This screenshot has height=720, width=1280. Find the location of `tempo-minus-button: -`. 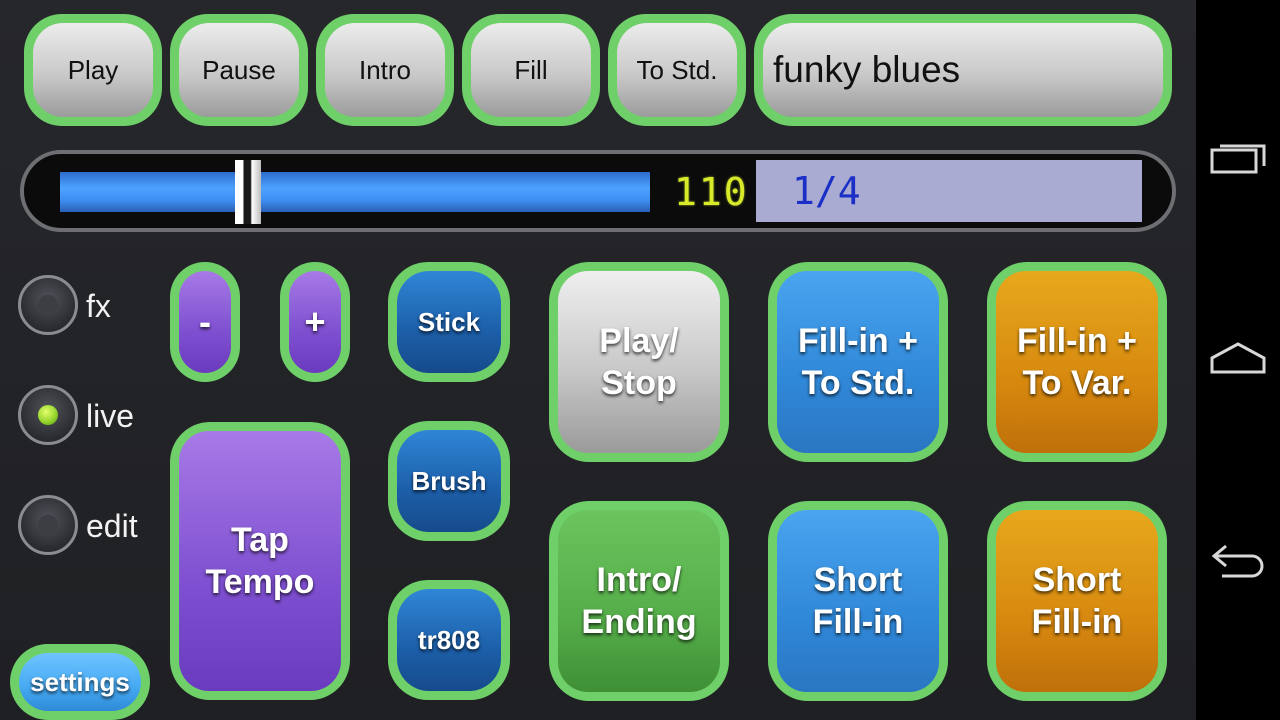

tempo-minus-button: - is located at coordinates (205, 322).